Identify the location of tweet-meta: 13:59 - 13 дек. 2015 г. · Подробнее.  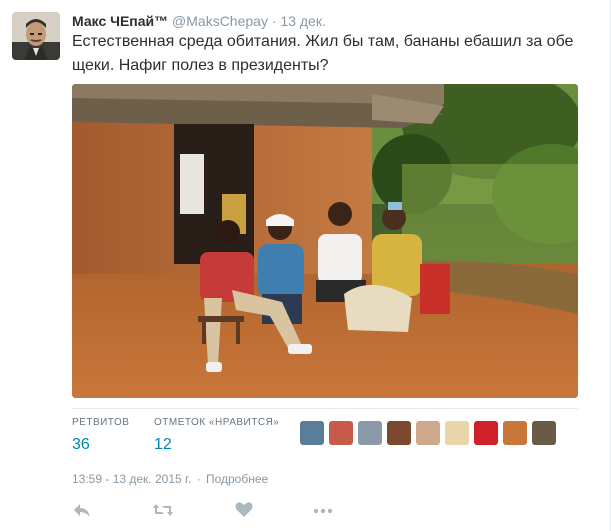
(170, 479).